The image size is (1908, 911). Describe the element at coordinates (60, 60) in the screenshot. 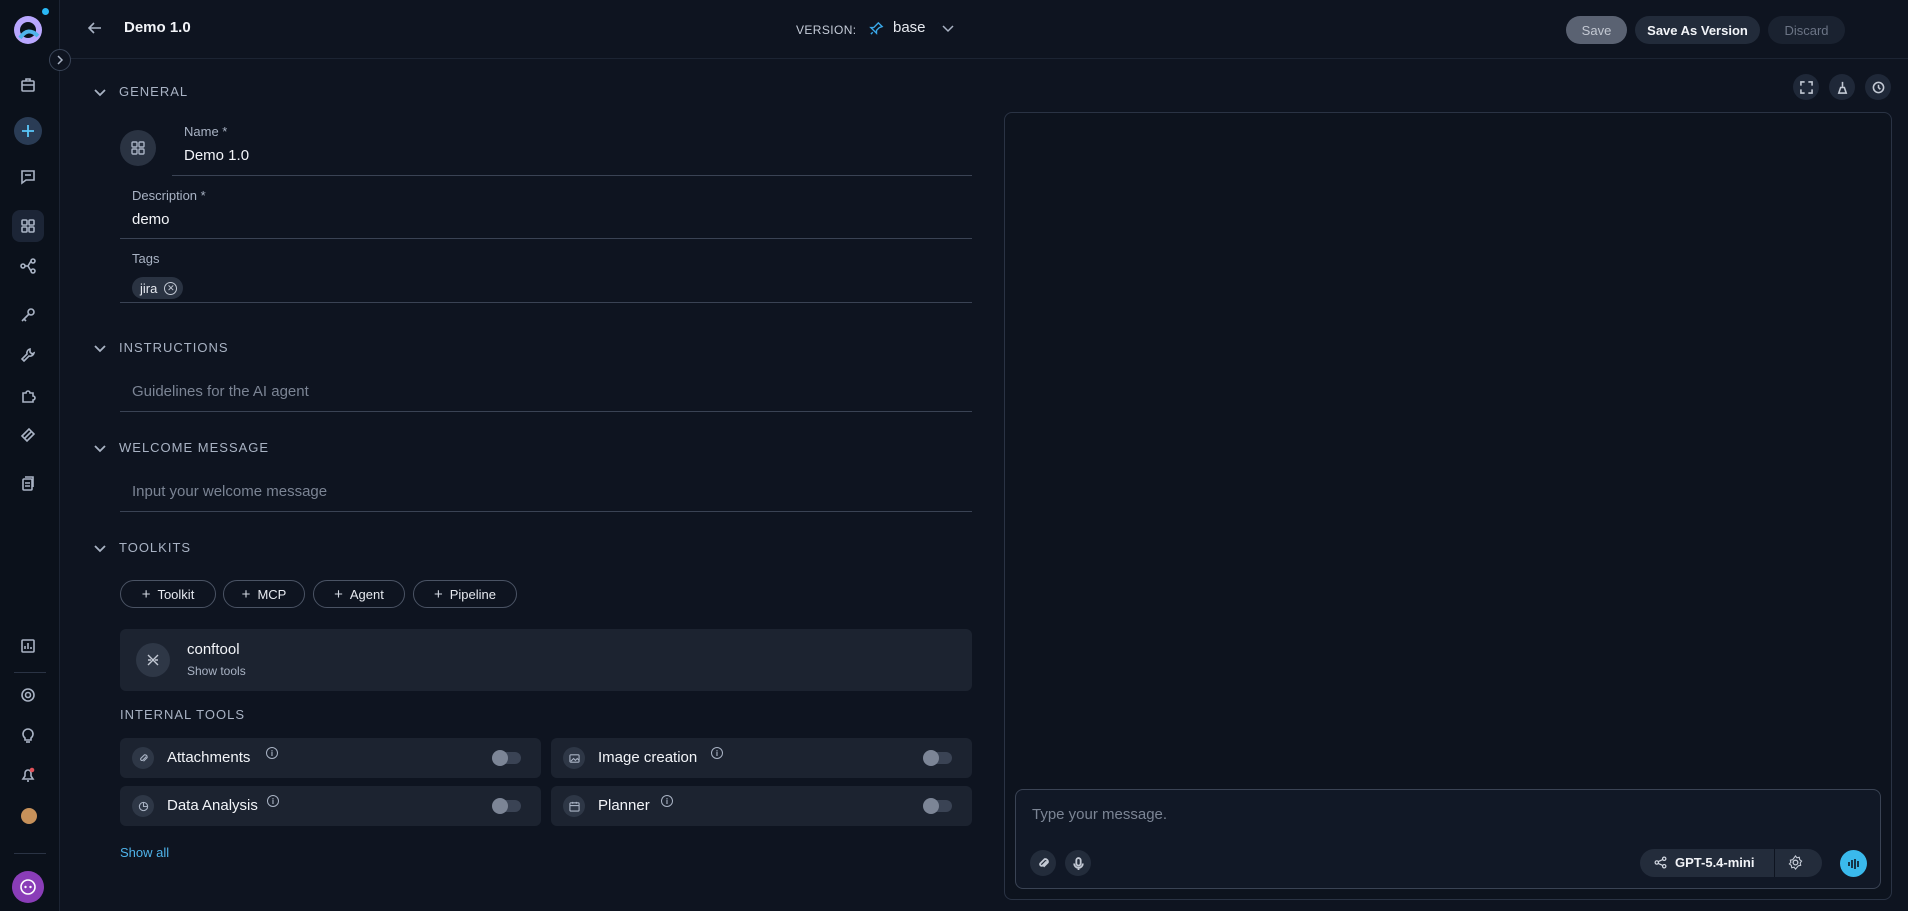

I see `expand-sidebar-button` at that location.